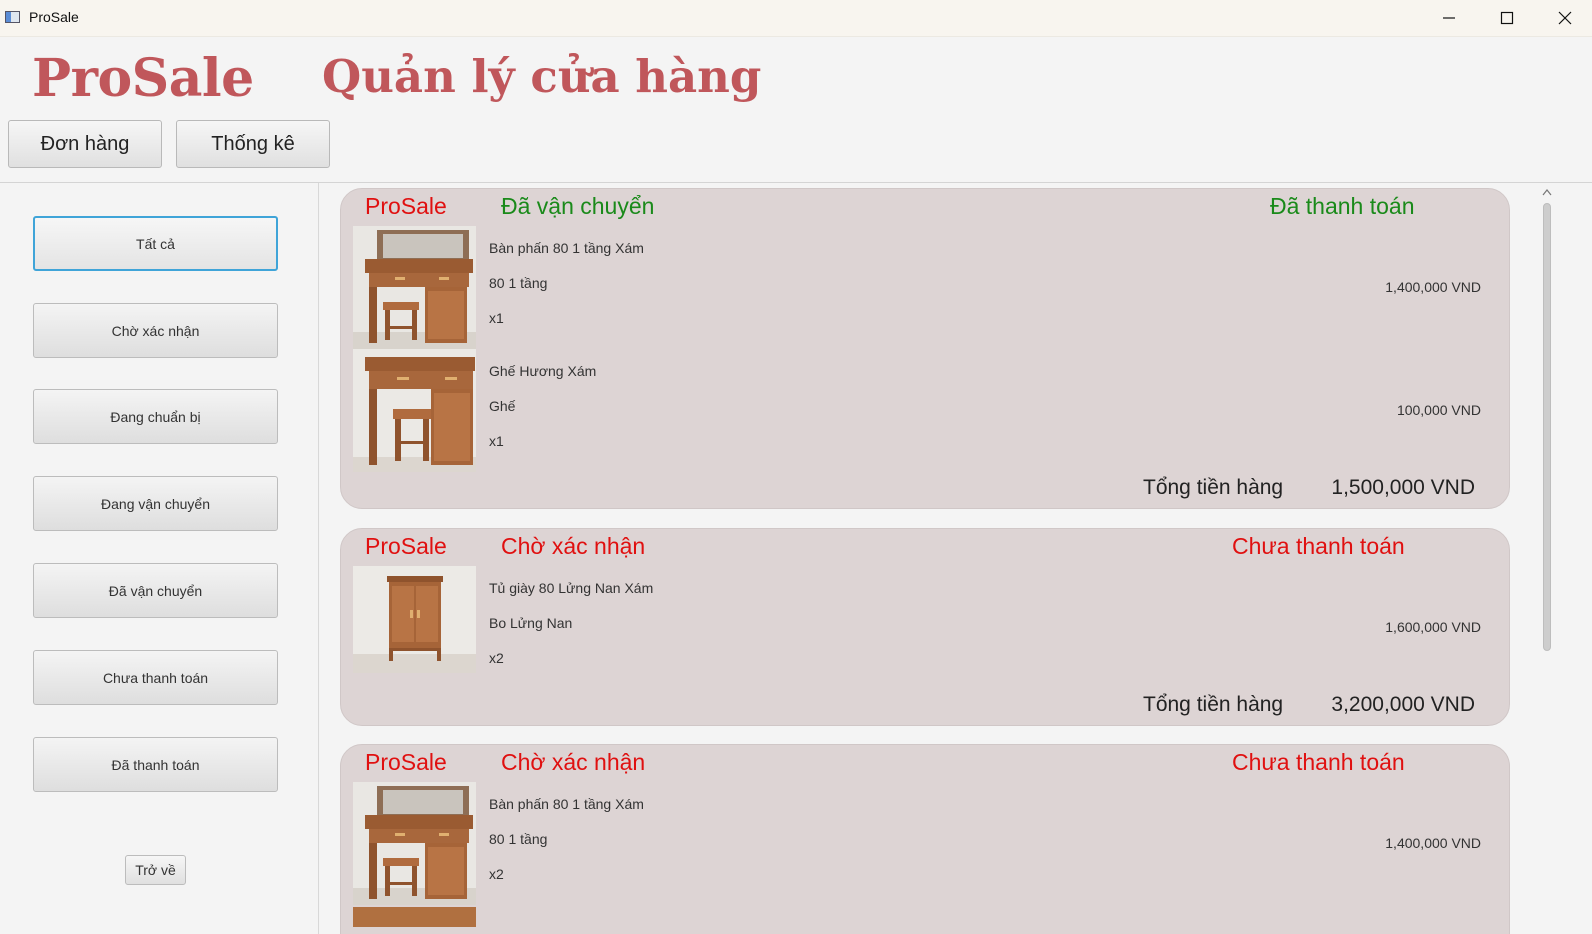  I want to click on brand-logo-text: ProSale, so click(143, 78).